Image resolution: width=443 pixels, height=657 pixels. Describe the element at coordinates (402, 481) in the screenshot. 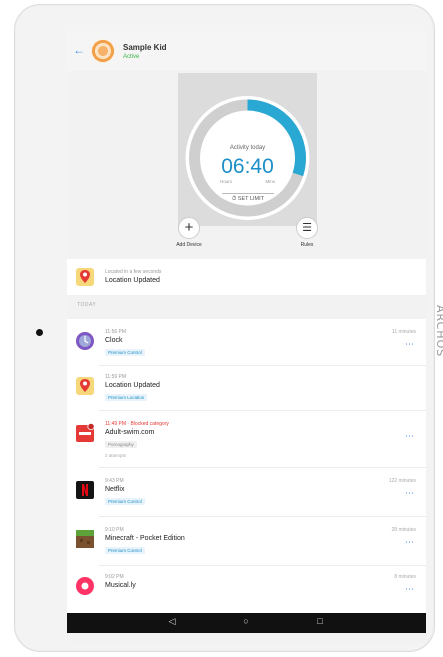

I see `item-duration: 122 minutes` at that location.